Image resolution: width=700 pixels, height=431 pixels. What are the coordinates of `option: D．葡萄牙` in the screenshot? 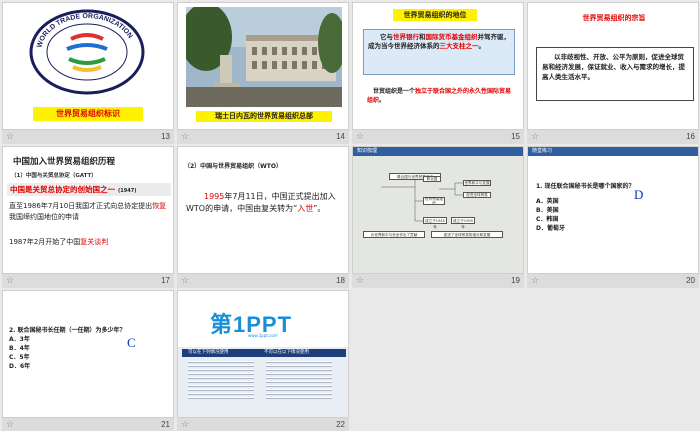 It's located at (550, 228).